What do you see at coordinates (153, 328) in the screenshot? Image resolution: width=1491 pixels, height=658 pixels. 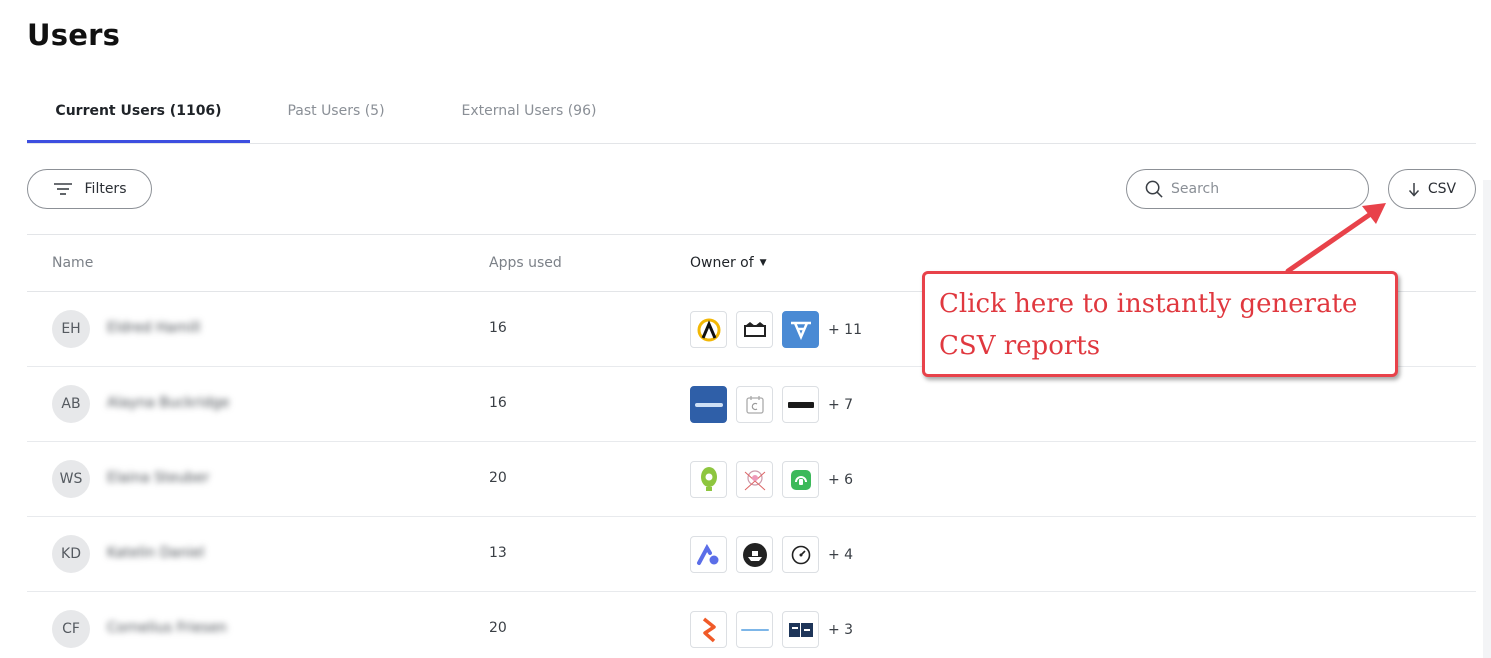 I see `user-name: Eldred Hamill` at bounding box center [153, 328].